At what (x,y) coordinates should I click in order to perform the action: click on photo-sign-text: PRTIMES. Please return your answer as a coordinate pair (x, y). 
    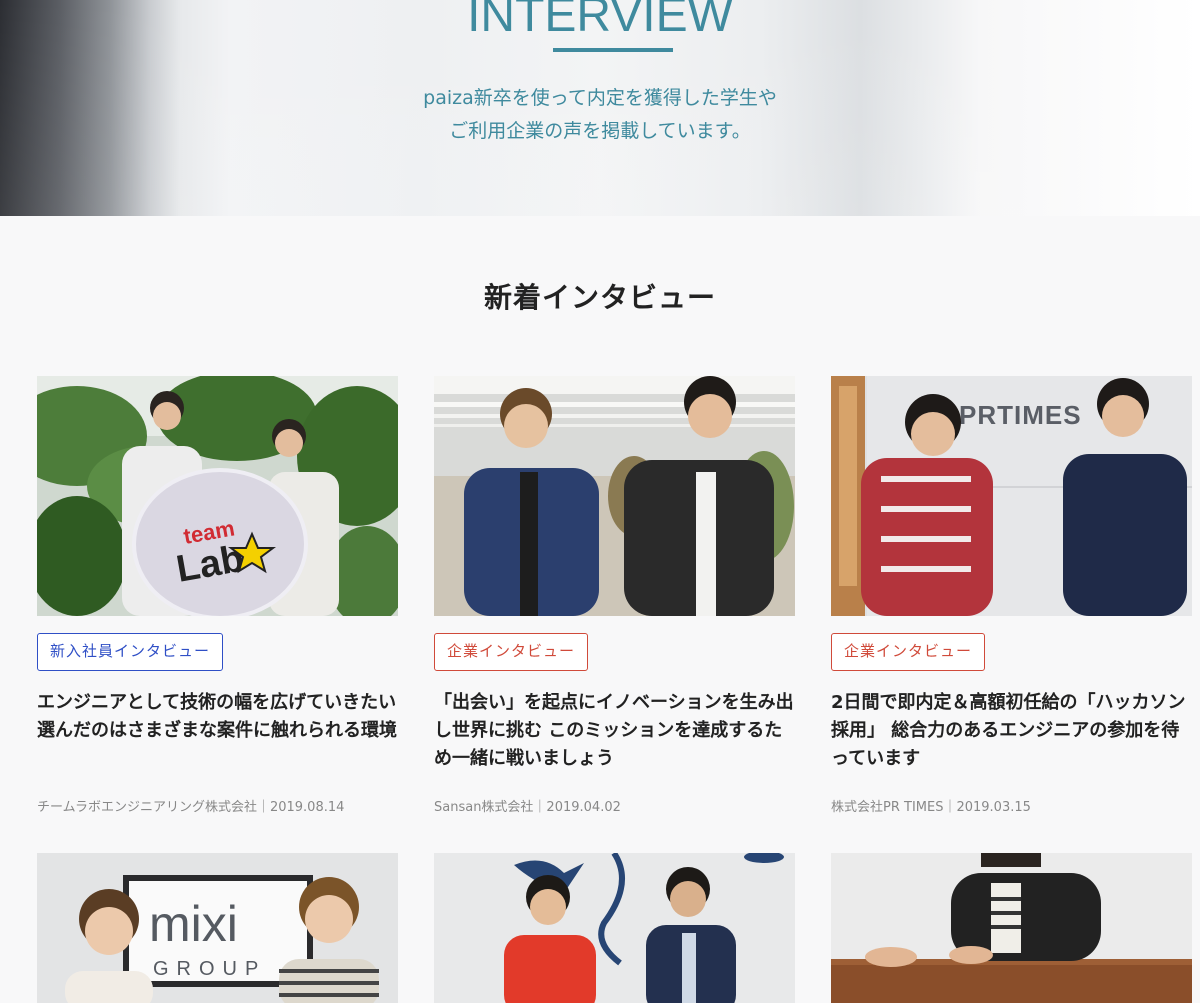
    Looking at the image, I should click on (1020, 415).